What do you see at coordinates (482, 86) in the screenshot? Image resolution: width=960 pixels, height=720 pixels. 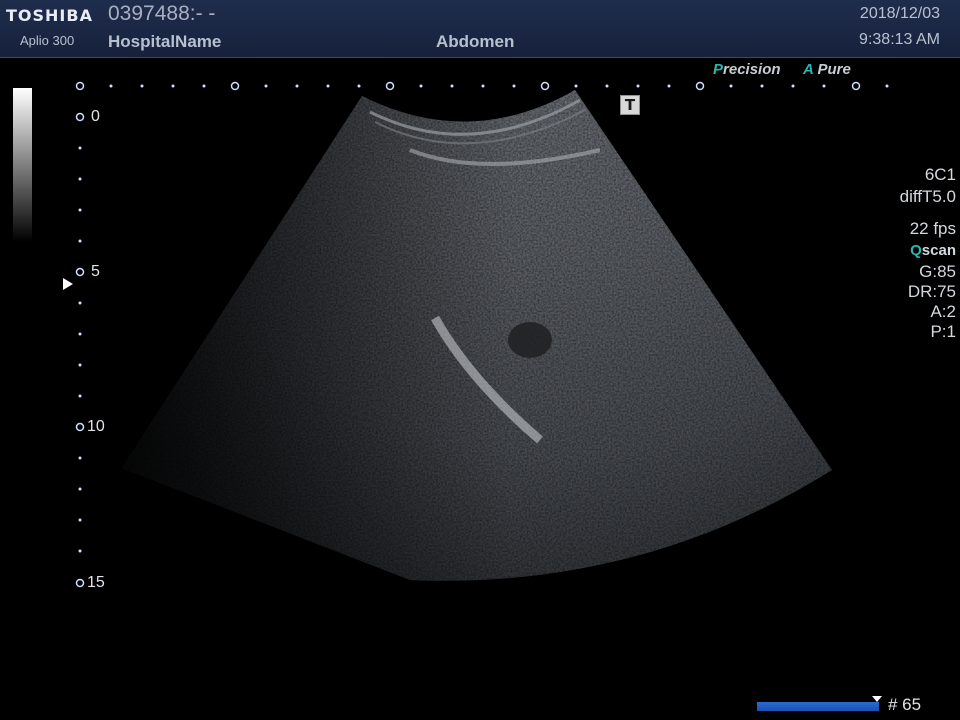 I see `lateral-scale` at bounding box center [482, 86].